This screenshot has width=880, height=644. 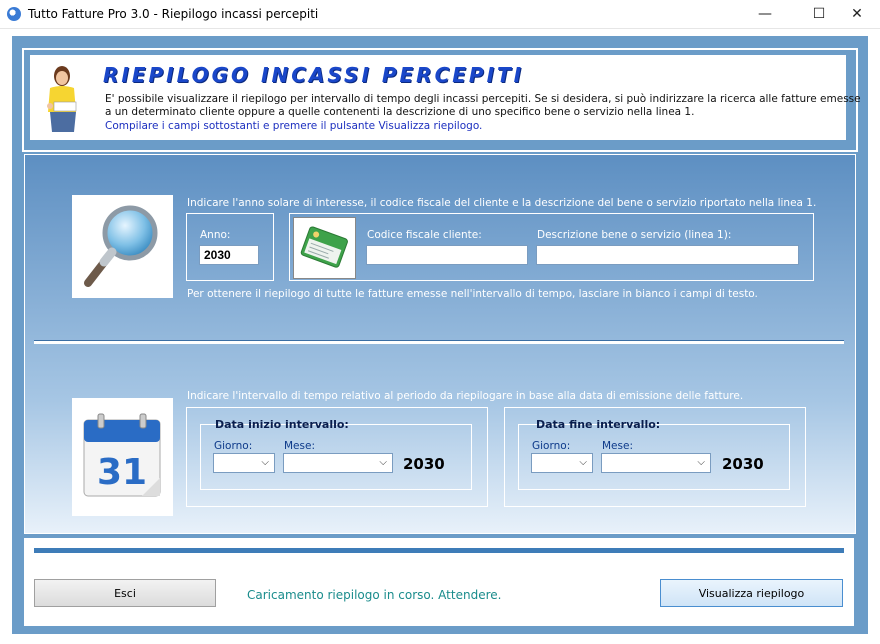 I want to click on footer-bar, so click(x=439, y=550).